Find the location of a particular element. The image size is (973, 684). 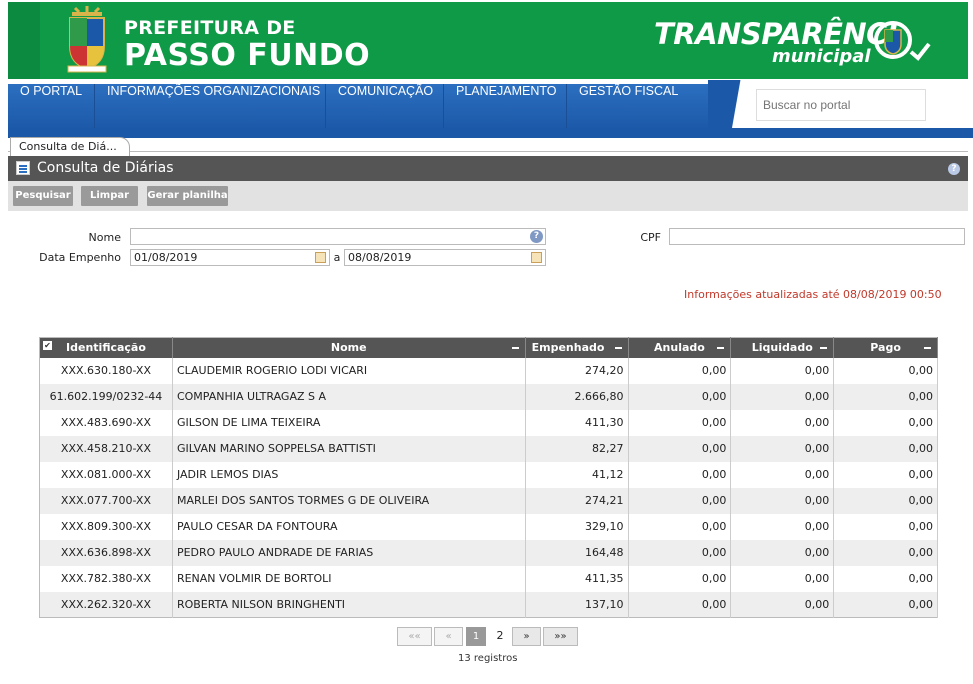

prev-page-button: « is located at coordinates (448, 636).